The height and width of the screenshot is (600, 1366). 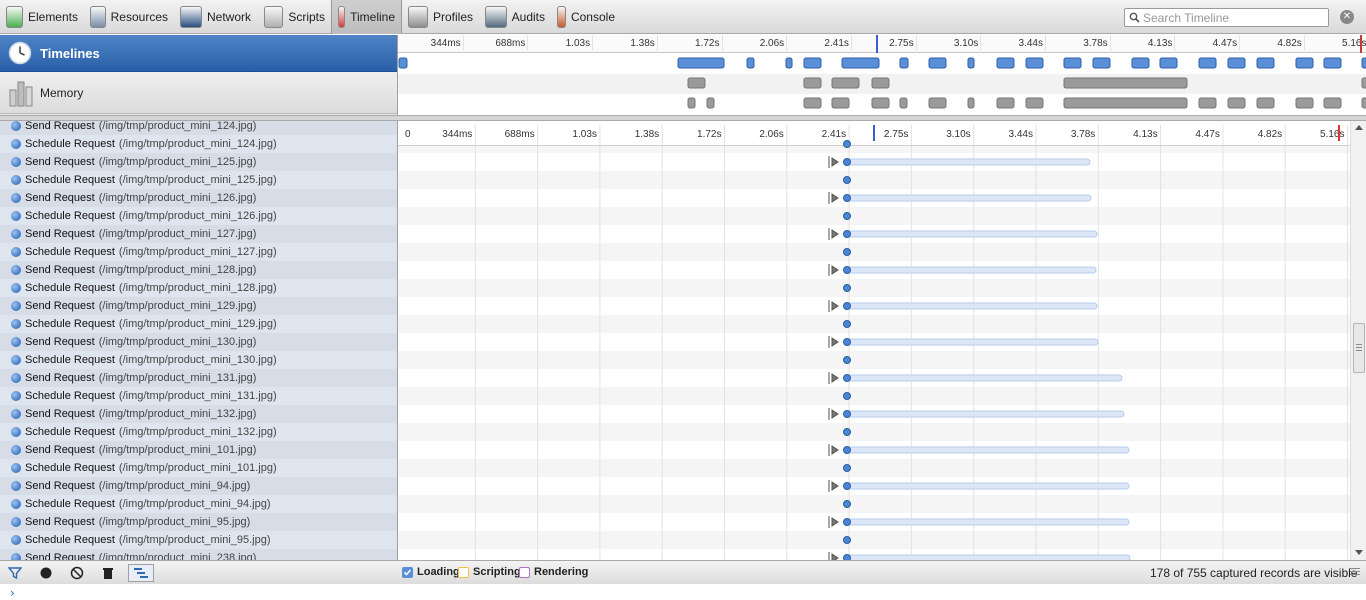 I want to click on filter-icon, so click(x=15, y=573).